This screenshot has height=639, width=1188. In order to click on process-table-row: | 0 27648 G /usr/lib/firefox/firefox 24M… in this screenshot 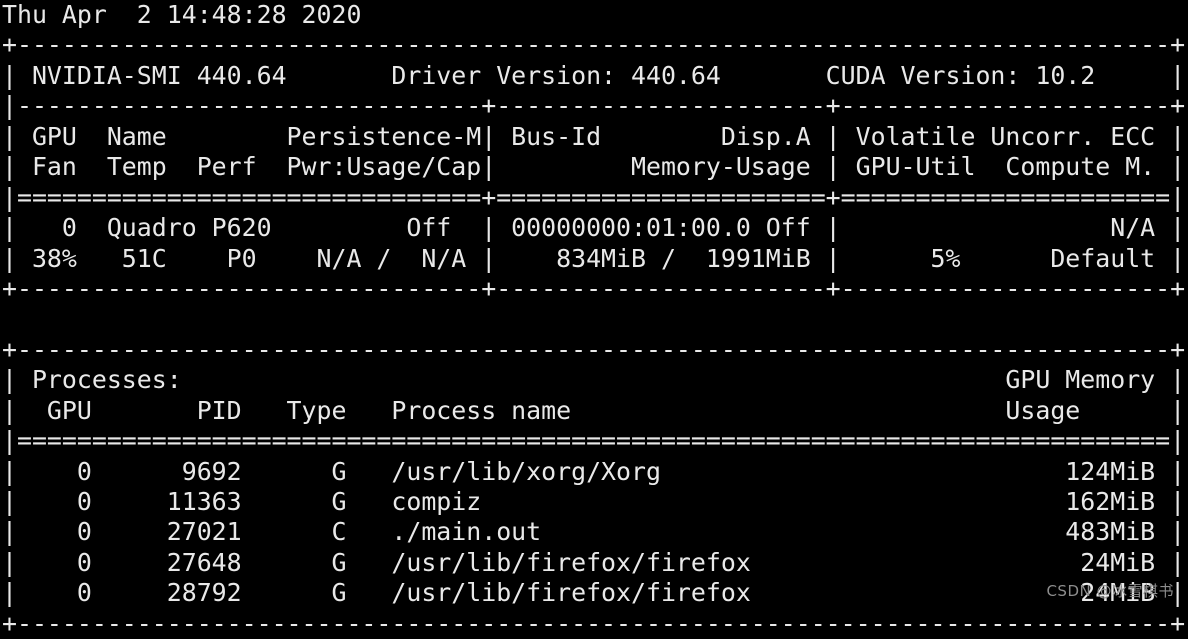, I will do `click(594, 562)`.